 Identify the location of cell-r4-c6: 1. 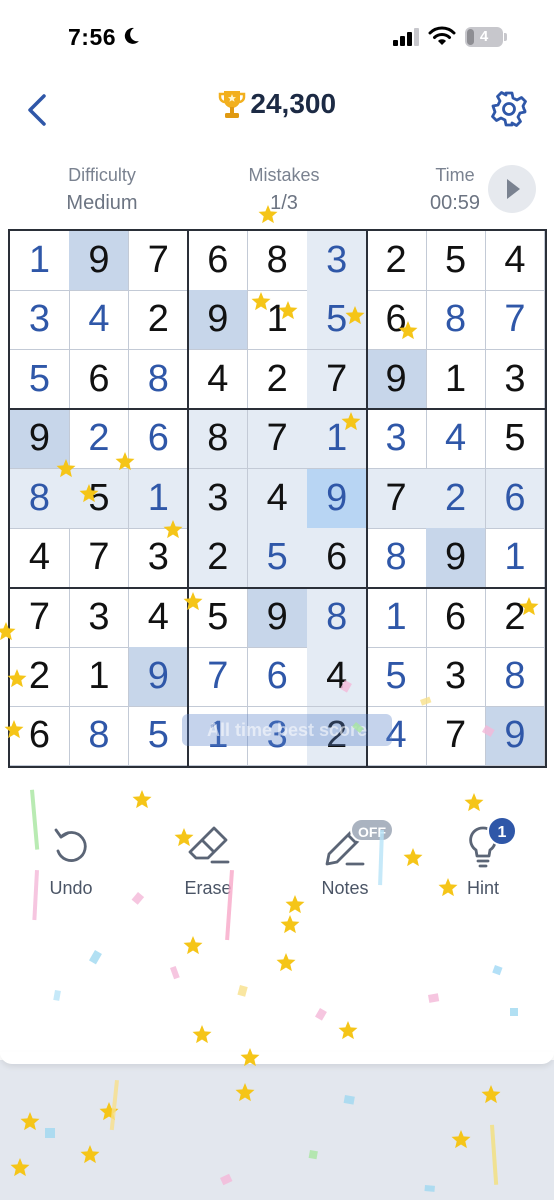
(337, 439).